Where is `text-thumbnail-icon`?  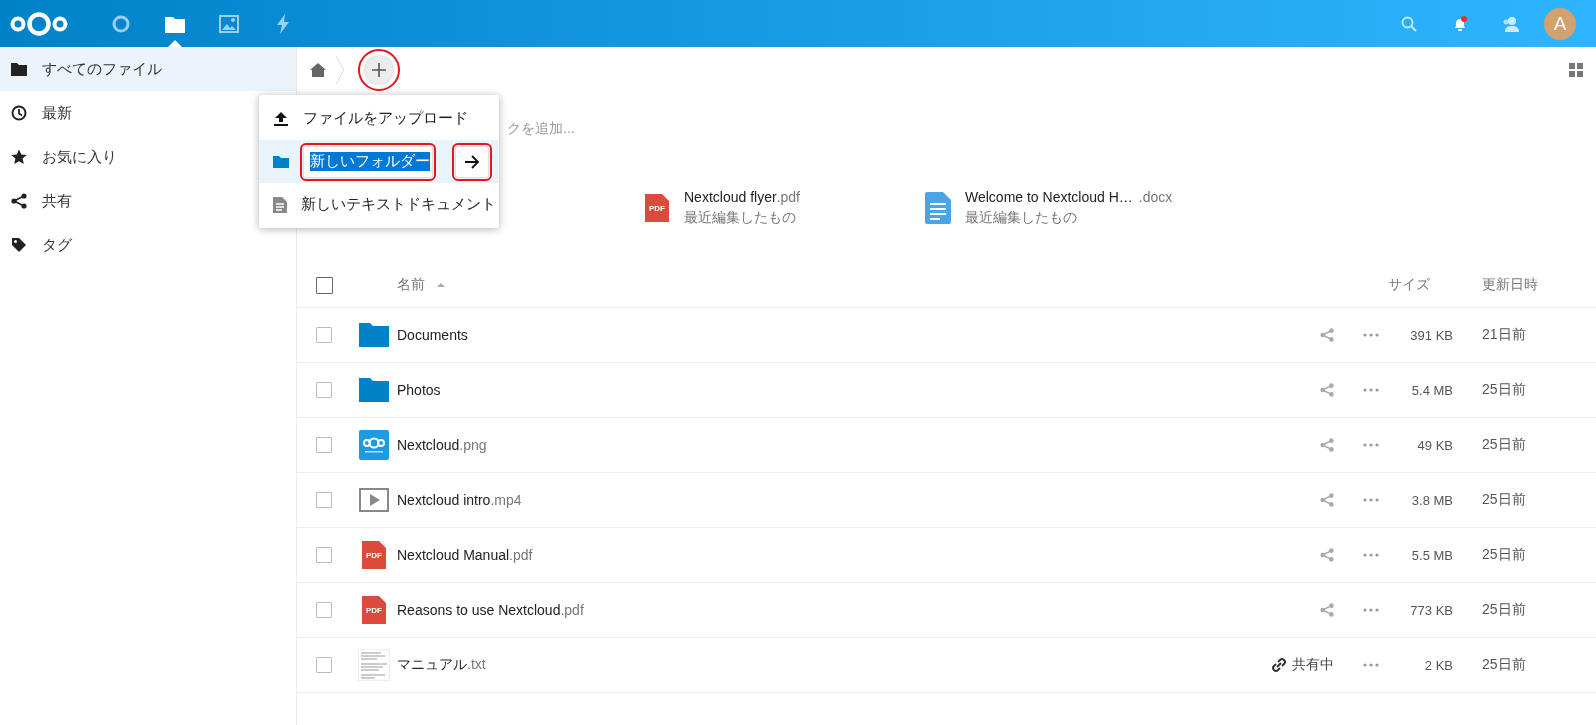
text-thumbnail-icon is located at coordinates (374, 665).